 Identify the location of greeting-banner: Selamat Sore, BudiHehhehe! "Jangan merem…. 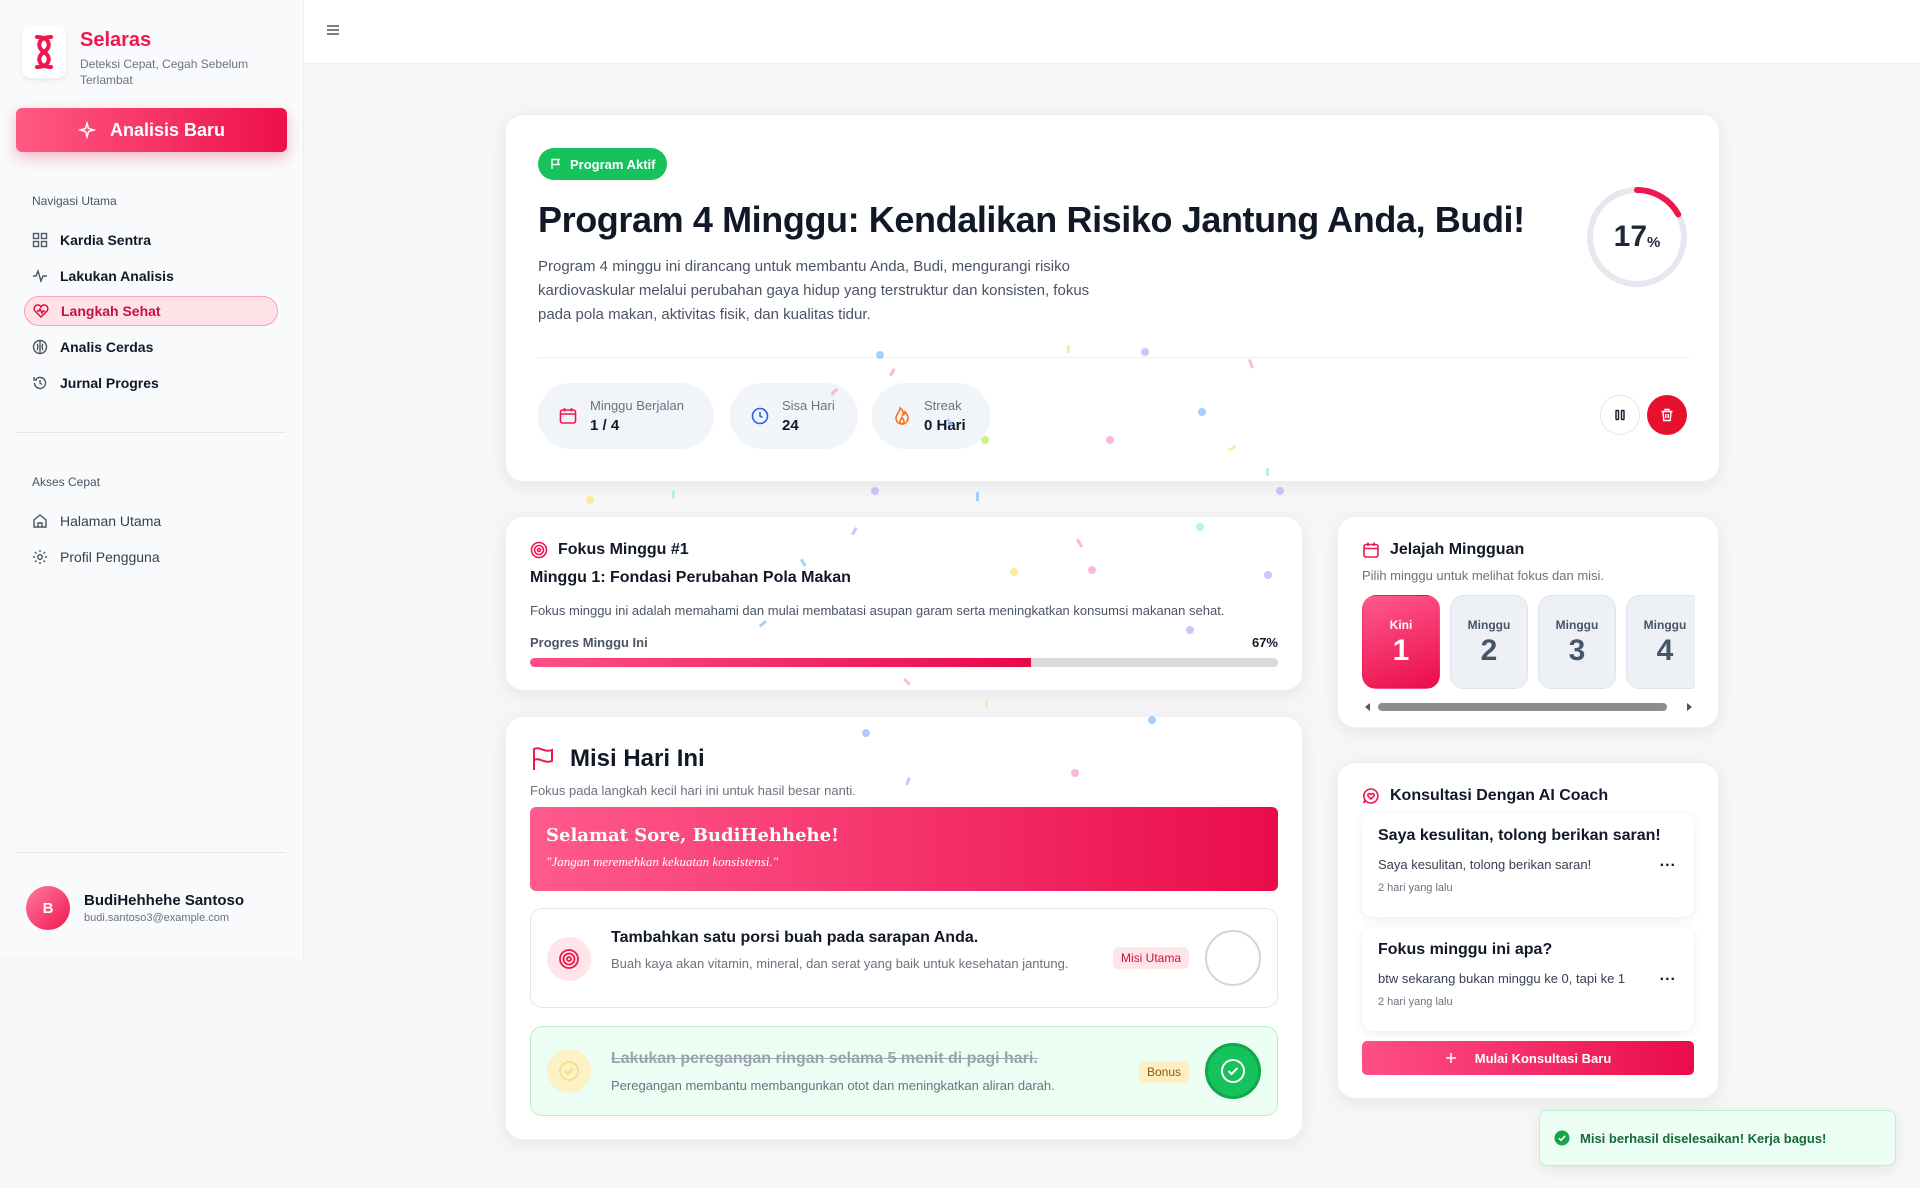
(904, 849).